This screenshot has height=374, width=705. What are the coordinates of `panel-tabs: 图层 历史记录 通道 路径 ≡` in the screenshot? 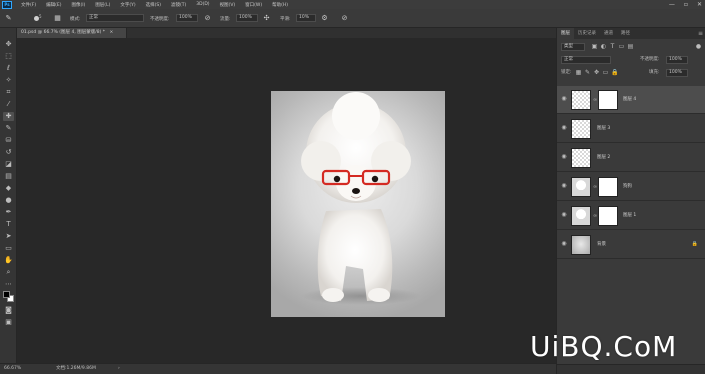 It's located at (631, 33).